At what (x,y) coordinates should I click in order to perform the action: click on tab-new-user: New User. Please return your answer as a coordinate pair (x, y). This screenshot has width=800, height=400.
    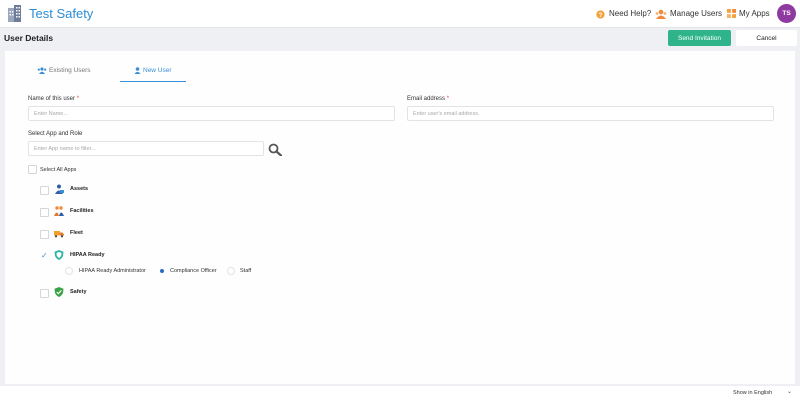
    Looking at the image, I should click on (157, 71).